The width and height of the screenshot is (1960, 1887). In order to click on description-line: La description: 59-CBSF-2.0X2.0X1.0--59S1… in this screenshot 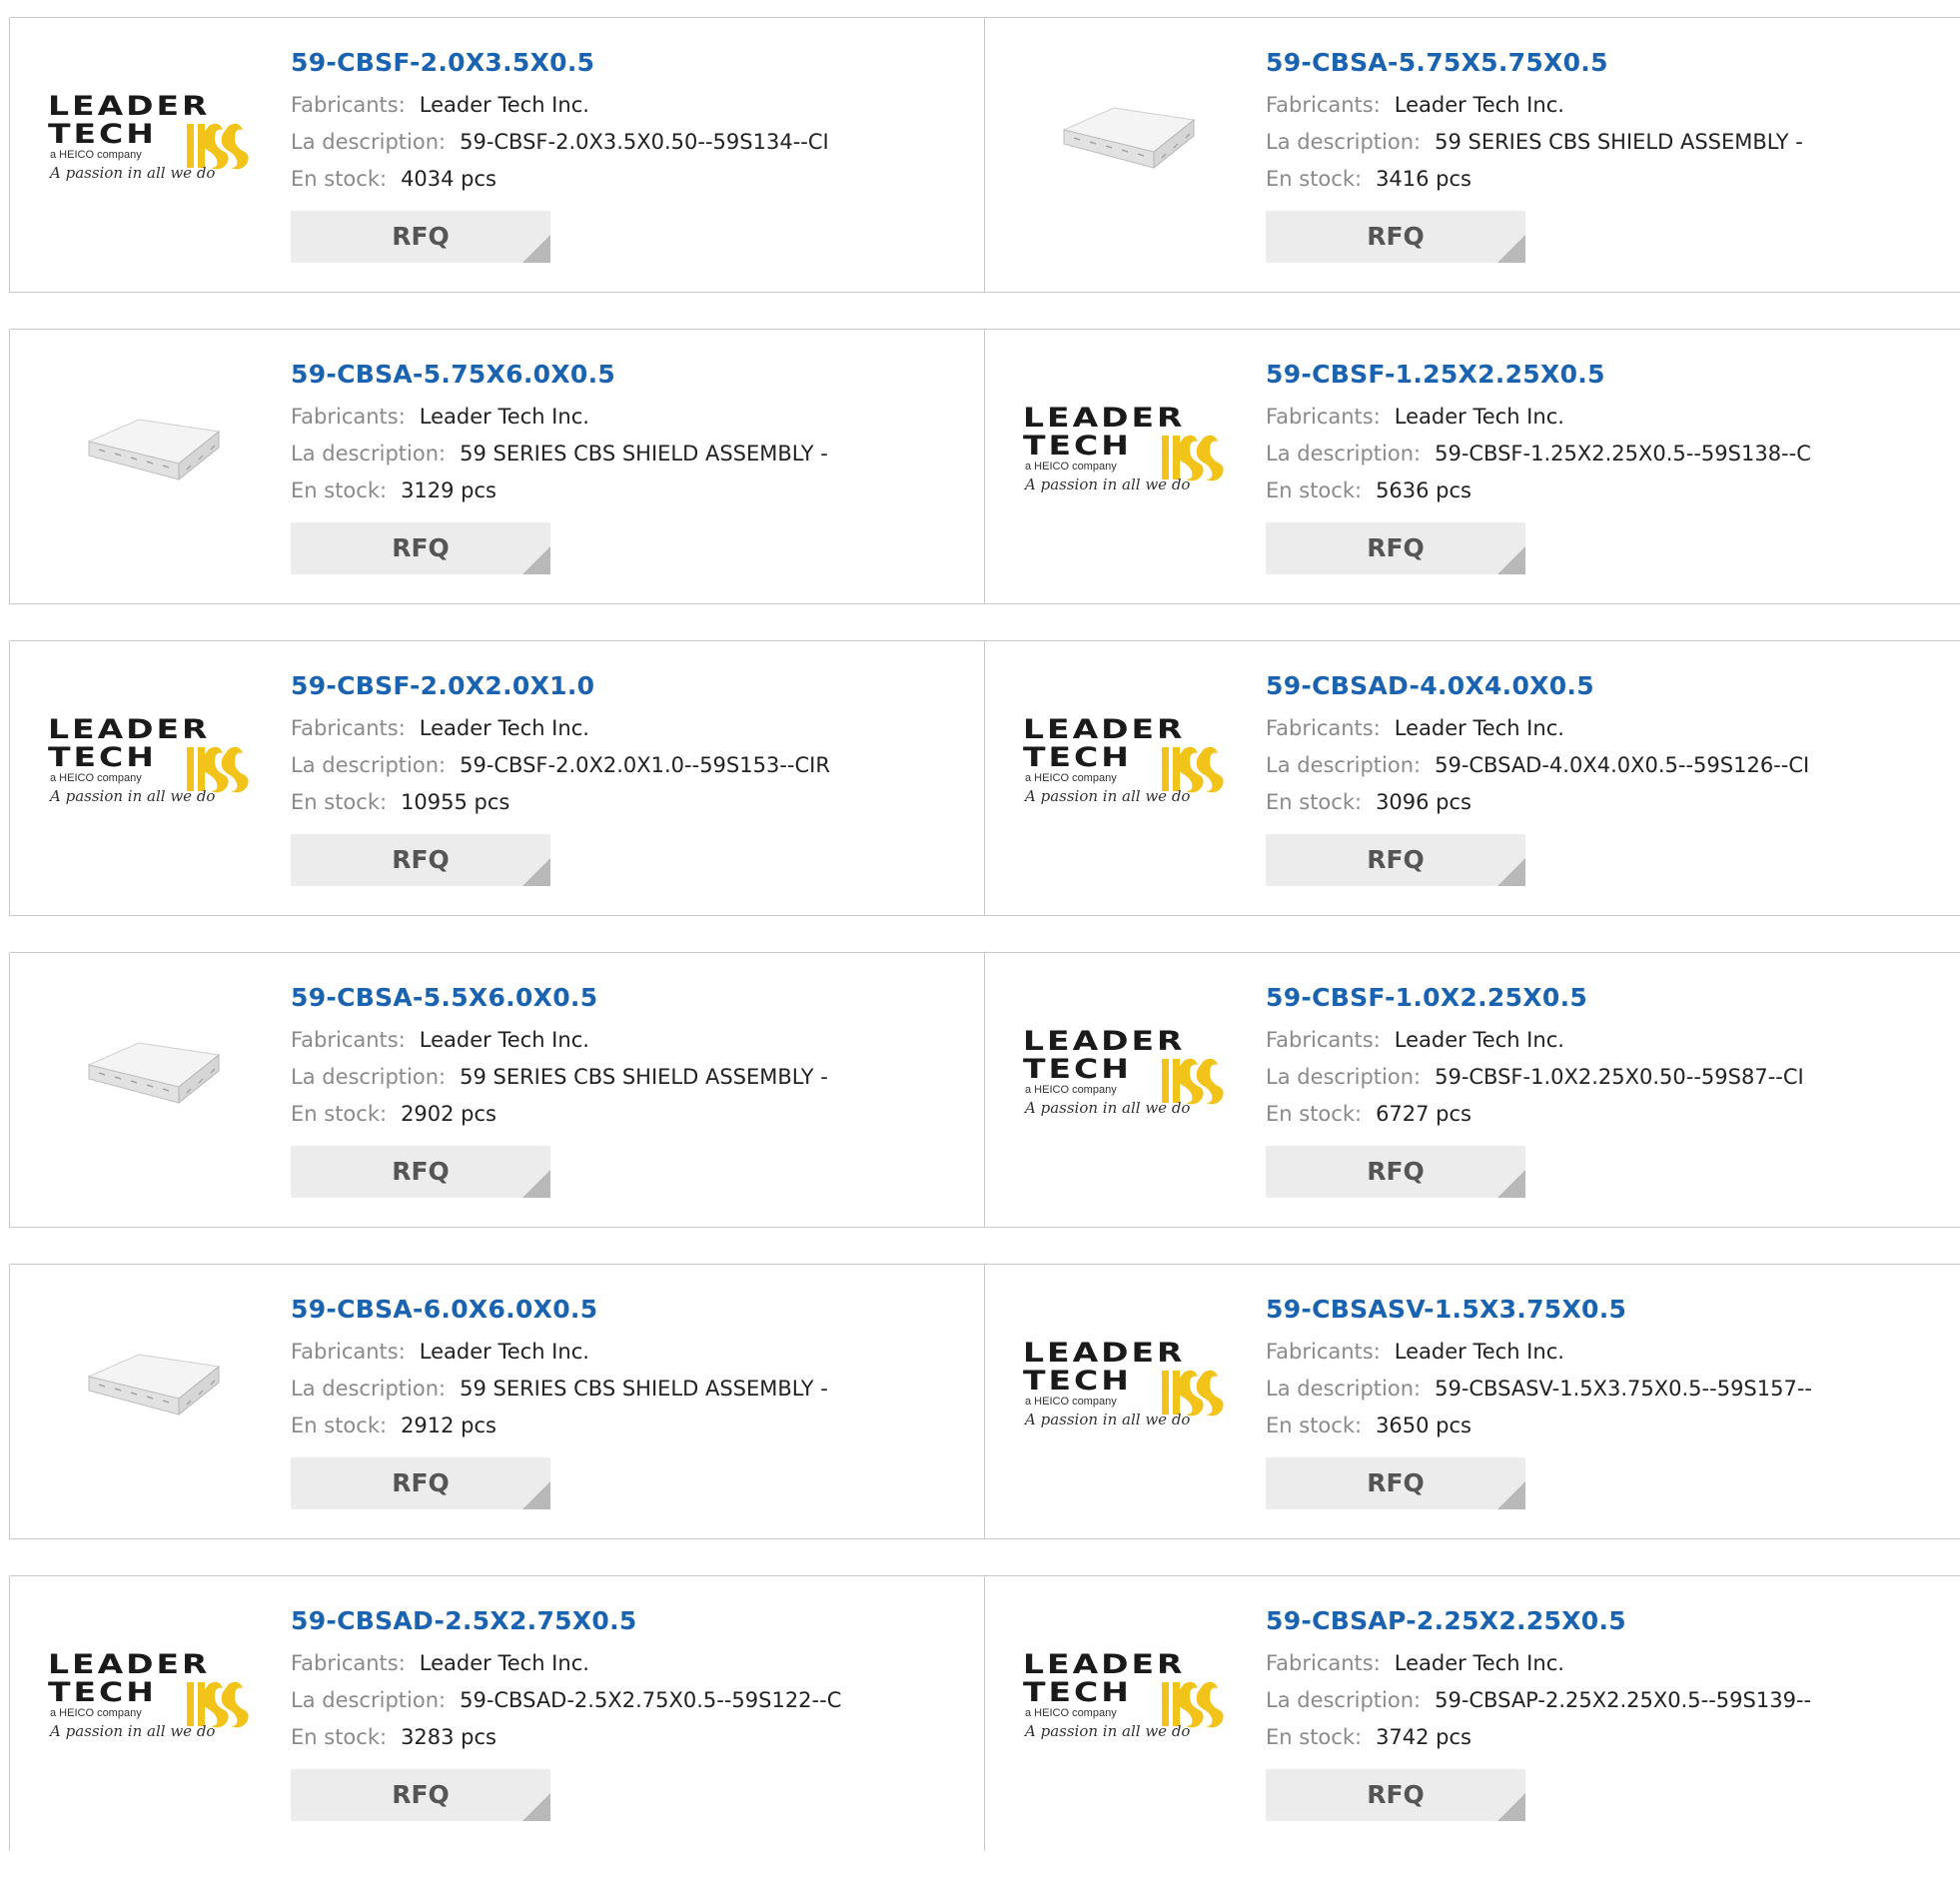, I will do `click(560, 766)`.